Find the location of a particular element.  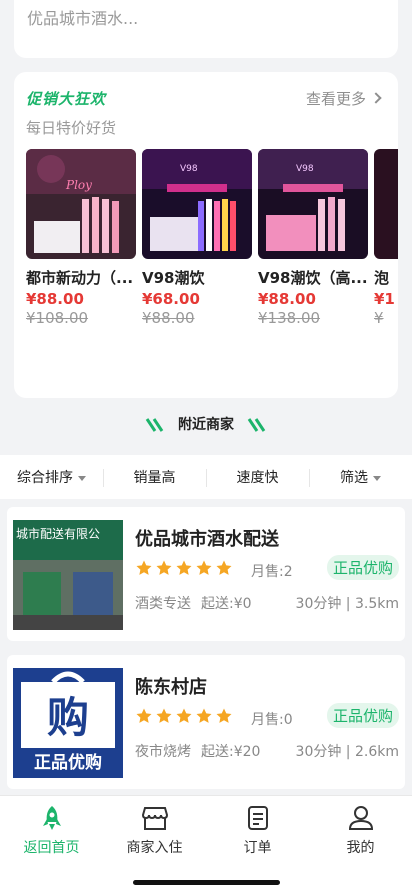

svg-text: Ploy is located at coordinates (78, 185).